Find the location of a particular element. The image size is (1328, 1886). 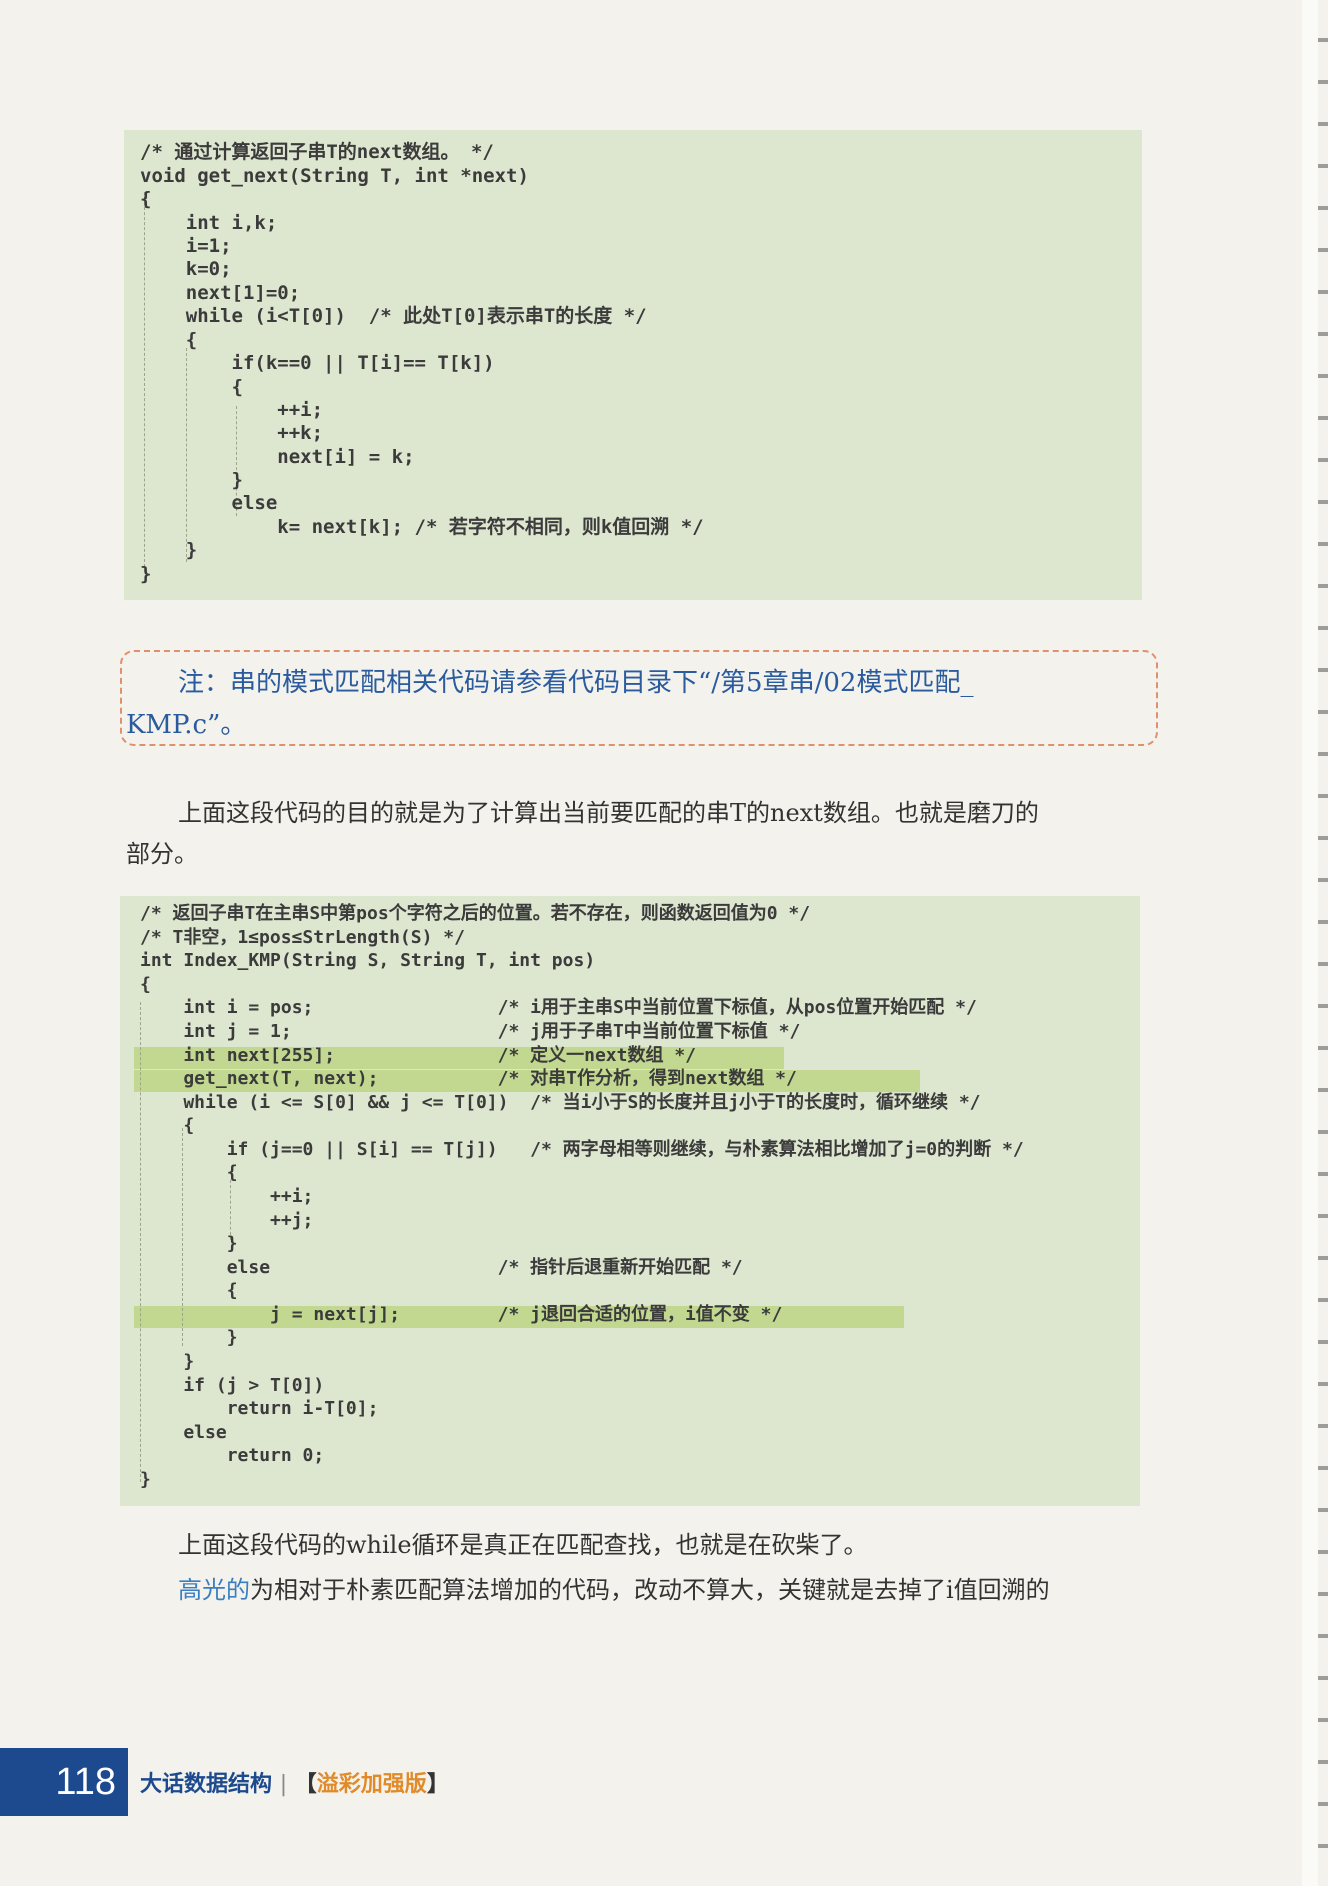

code-line: /* T非空，1≤pos≤StrLength(S) */ is located at coordinates (302, 937).